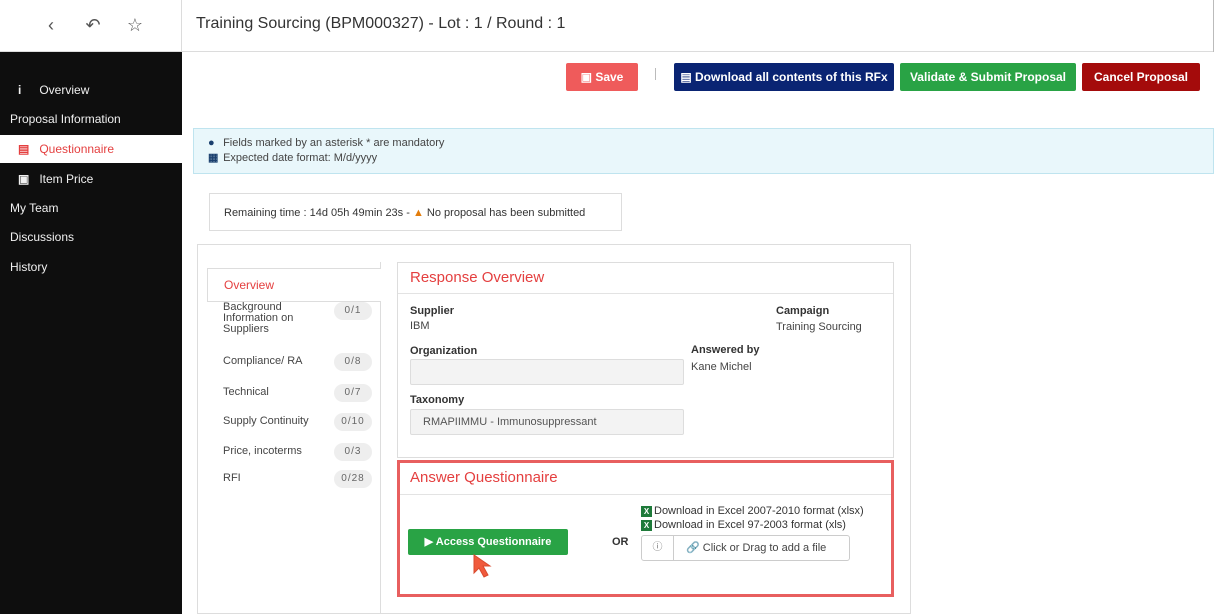 Image resolution: width=1214 pixels, height=614 pixels. I want to click on cancel-proposal-button: Cancel Proposal, so click(1141, 77).